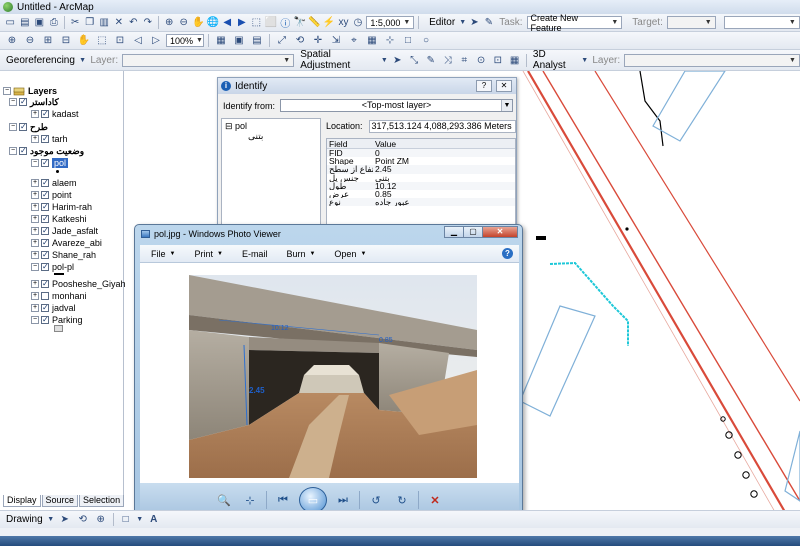 Image resolution: width=800 pixels, height=546 pixels. What do you see at coordinates (224, 500) in the screenshot?
I see `zoom-icon: 🔍` at bounding box center [224, 500].